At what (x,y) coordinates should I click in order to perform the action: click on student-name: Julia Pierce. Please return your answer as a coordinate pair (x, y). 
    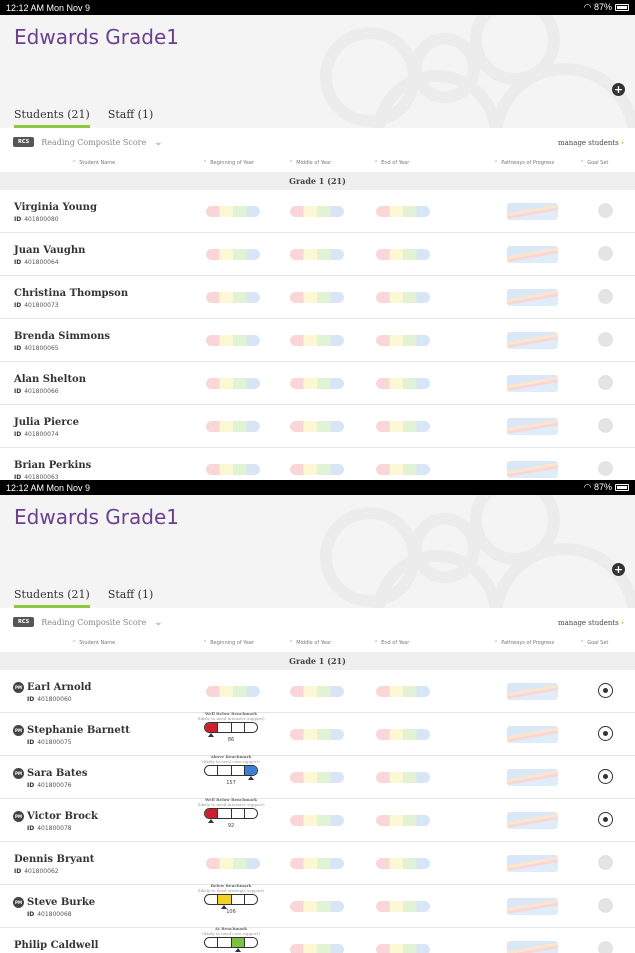
    Looking at the image, I should click on (46, 422).